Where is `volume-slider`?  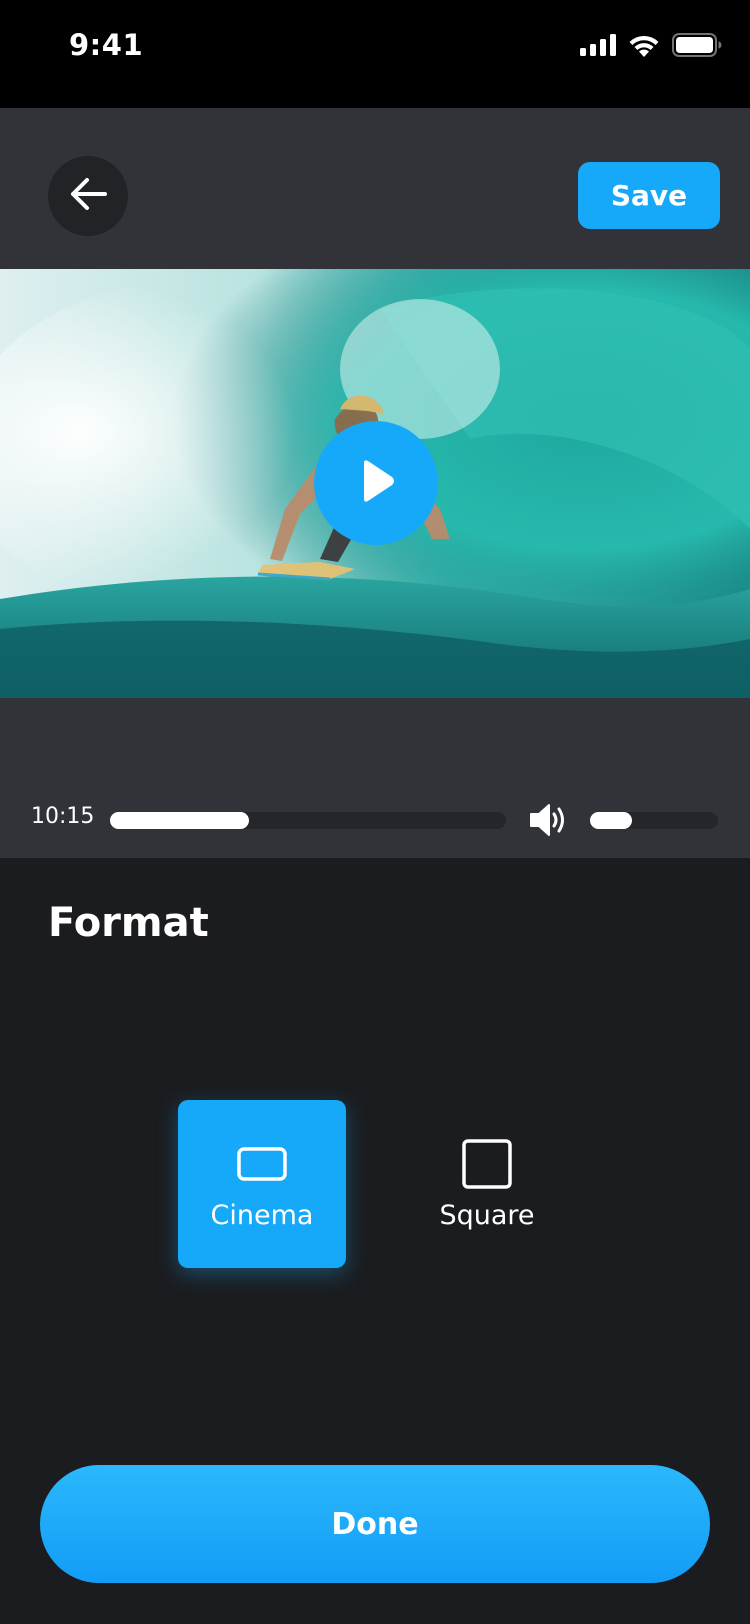
volume-slider is located at coordinates (654, 820).